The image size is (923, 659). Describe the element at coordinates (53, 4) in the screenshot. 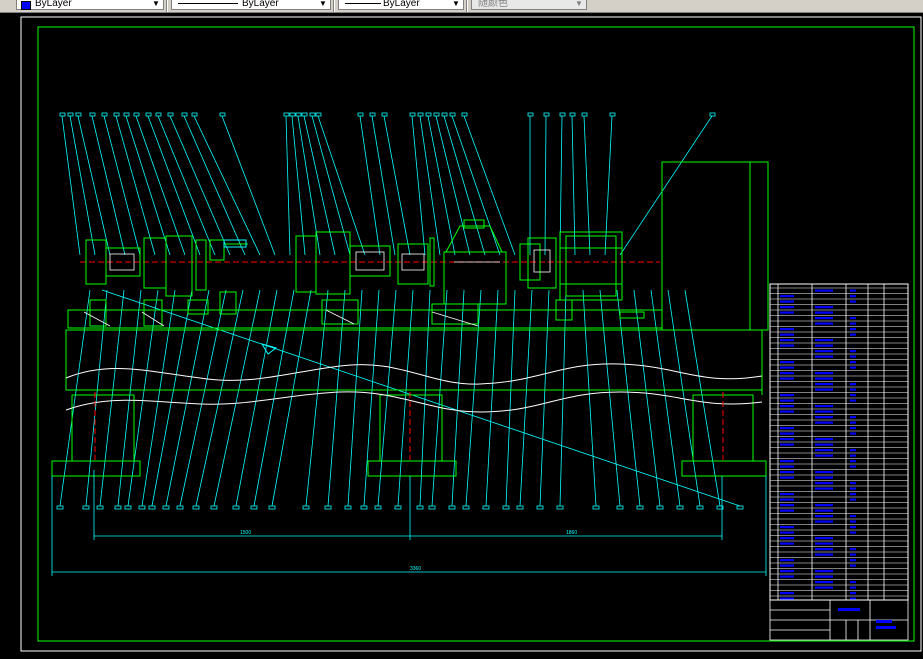

I see `color-control-value: ByLayer` at that location.